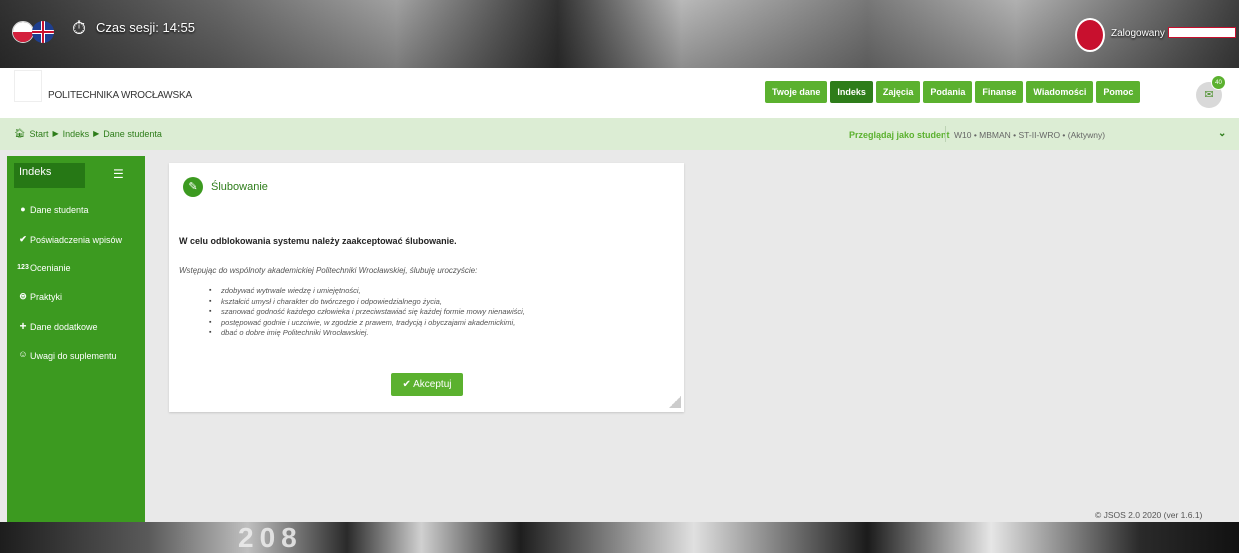 The width and height of the screenshot is (1239, 553). I want to click on university-name: POLITECHNIKA WROCŁAWSKA, so click(120, 95).